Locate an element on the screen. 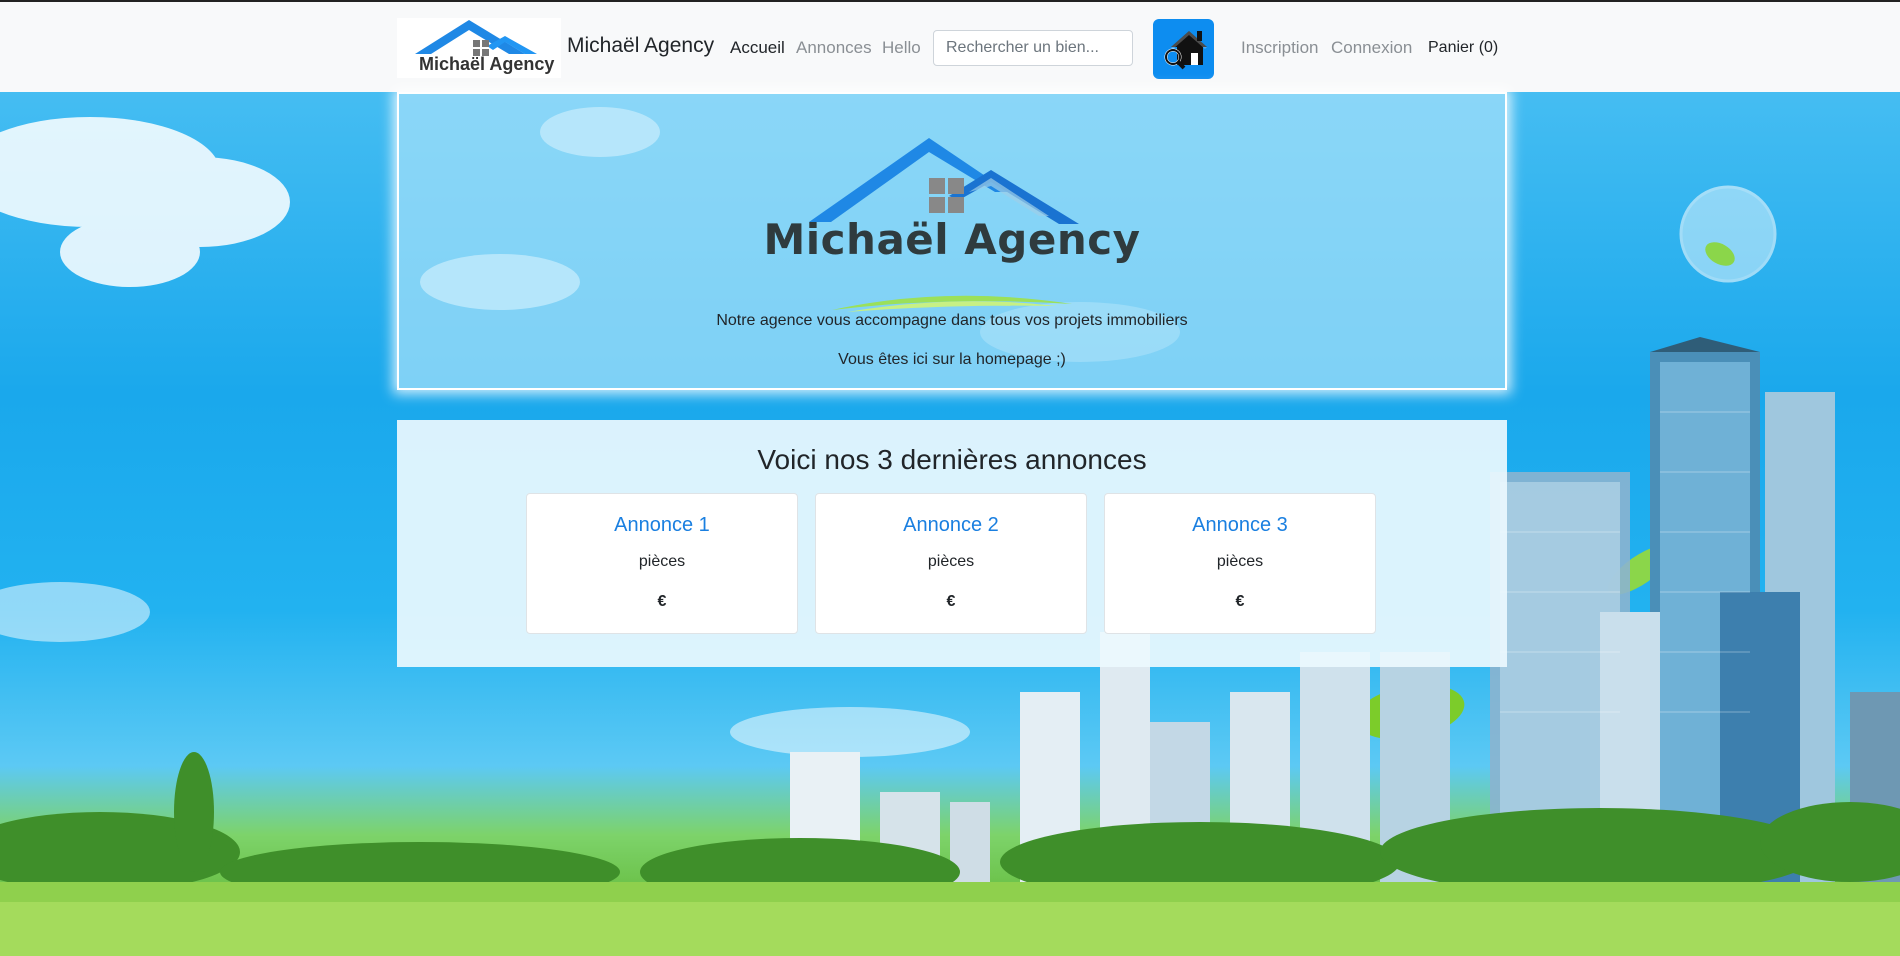 Image resolution: width=1900 pixels, height=956 pixels. brand-logo: Michaël Agency is located at coordinates (479, 48).